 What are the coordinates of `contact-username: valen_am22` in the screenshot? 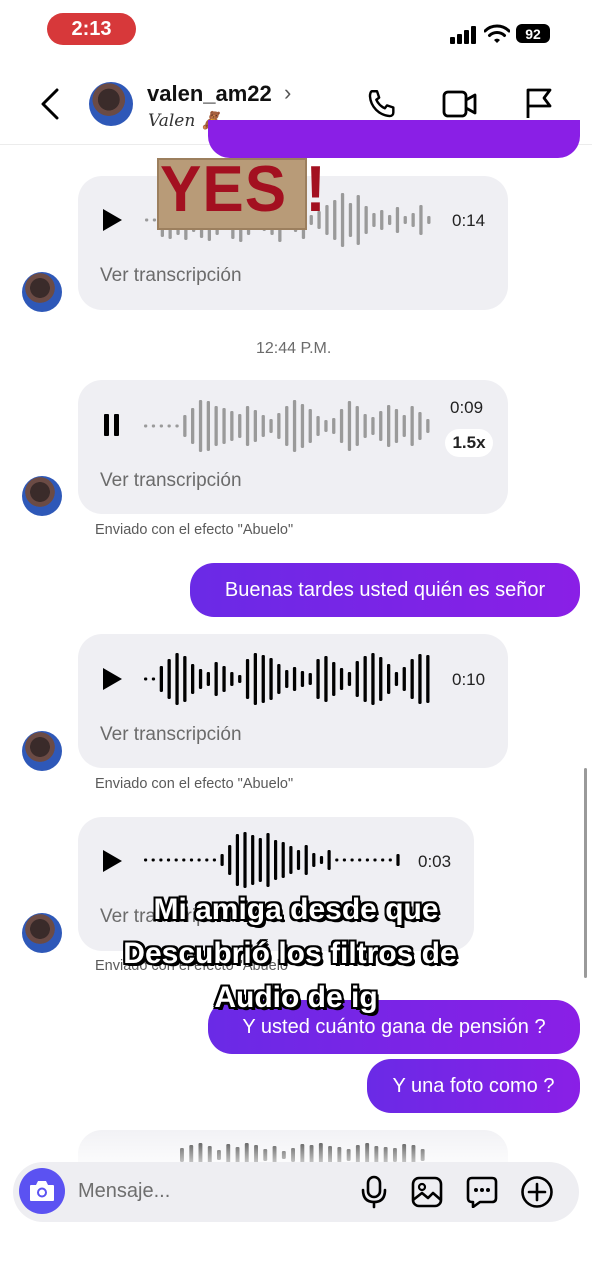 It's located at (209, 94).